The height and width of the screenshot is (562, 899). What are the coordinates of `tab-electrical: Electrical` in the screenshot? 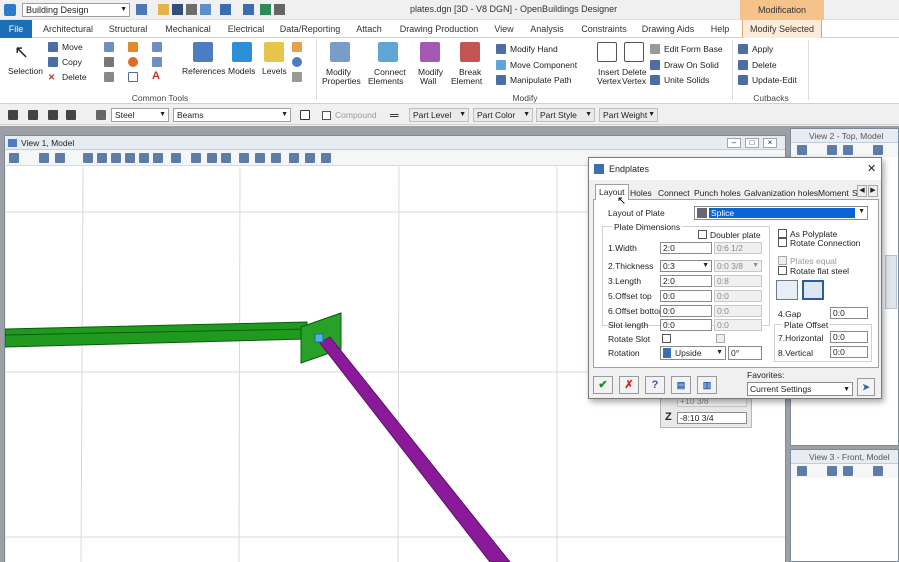 It's located at (246, 29).